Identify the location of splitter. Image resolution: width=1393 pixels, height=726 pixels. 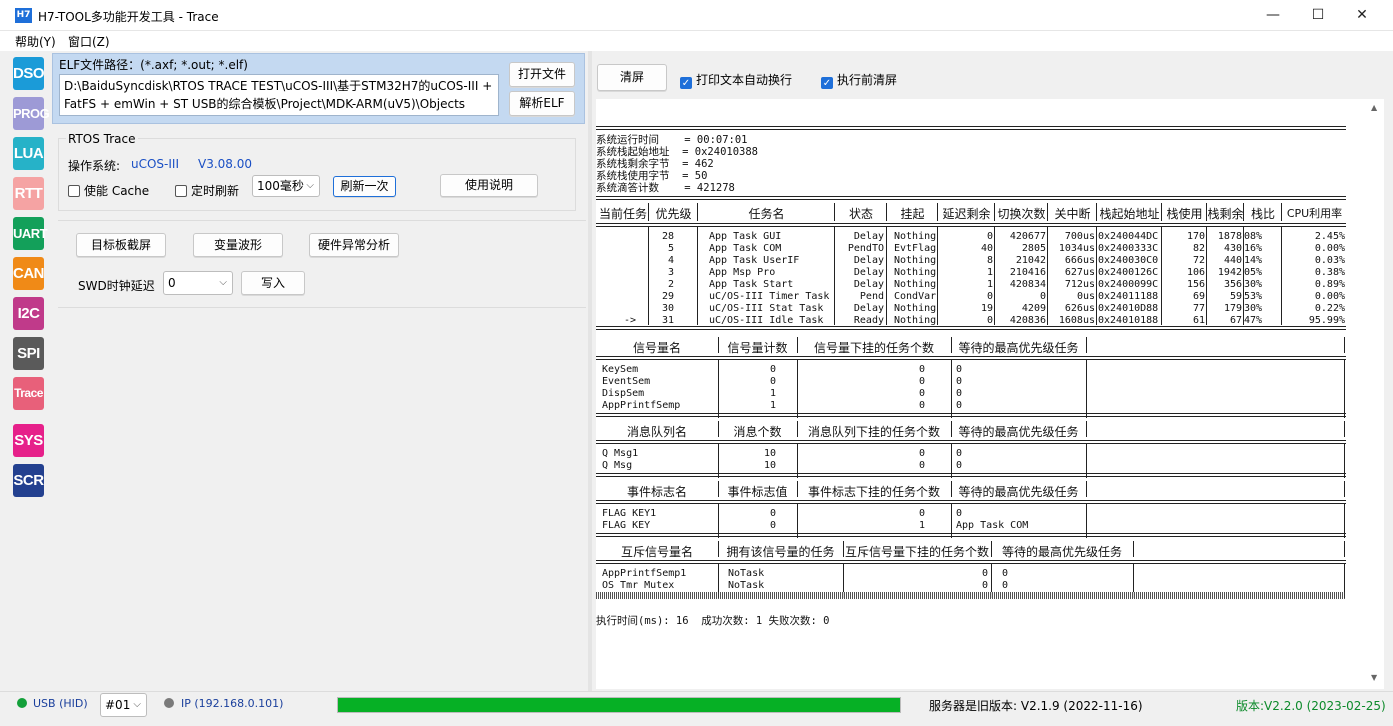
(590, 371).